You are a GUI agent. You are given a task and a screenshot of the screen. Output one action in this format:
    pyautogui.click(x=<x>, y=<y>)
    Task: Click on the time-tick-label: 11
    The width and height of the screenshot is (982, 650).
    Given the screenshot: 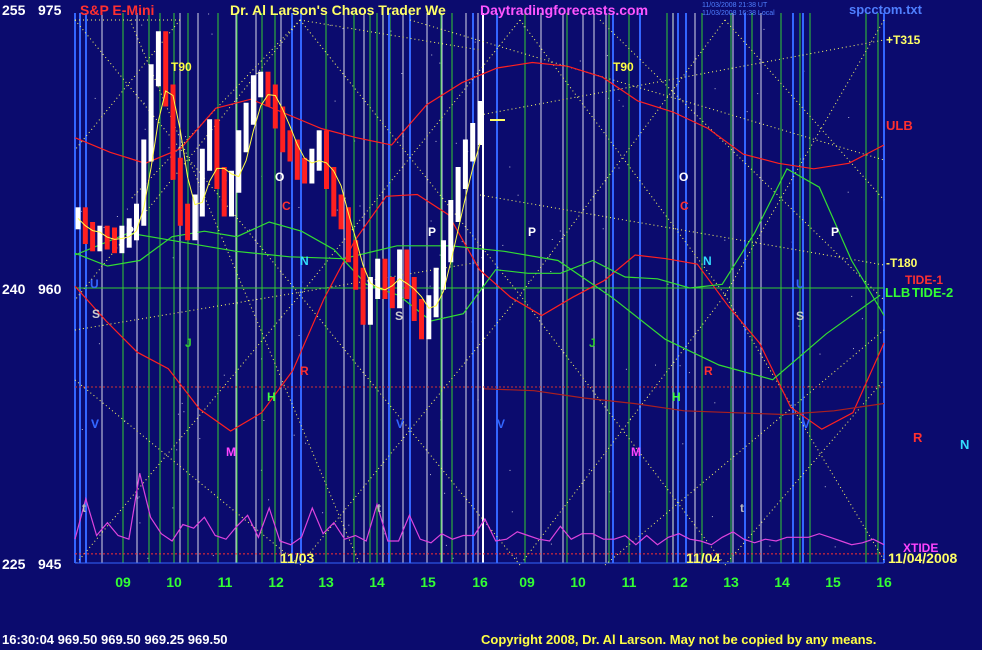 What is the action you would take?
    pyautogui.click(x=225, y=582)
    